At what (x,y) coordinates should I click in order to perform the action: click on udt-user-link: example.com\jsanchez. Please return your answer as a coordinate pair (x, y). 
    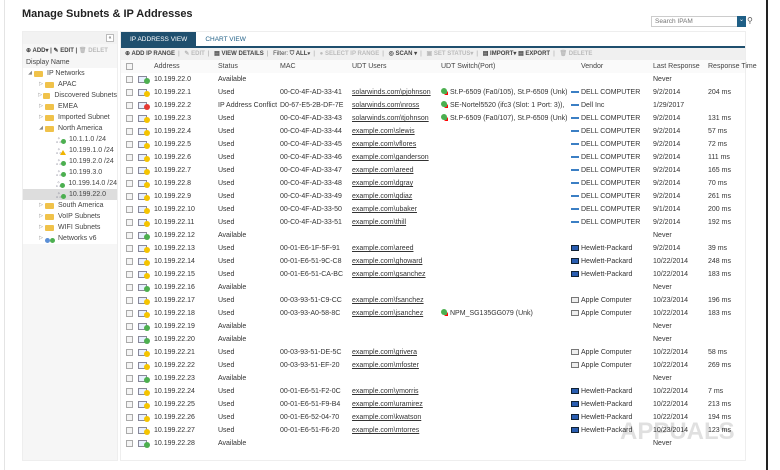
    Looking at the image, I should click on (387, 313).